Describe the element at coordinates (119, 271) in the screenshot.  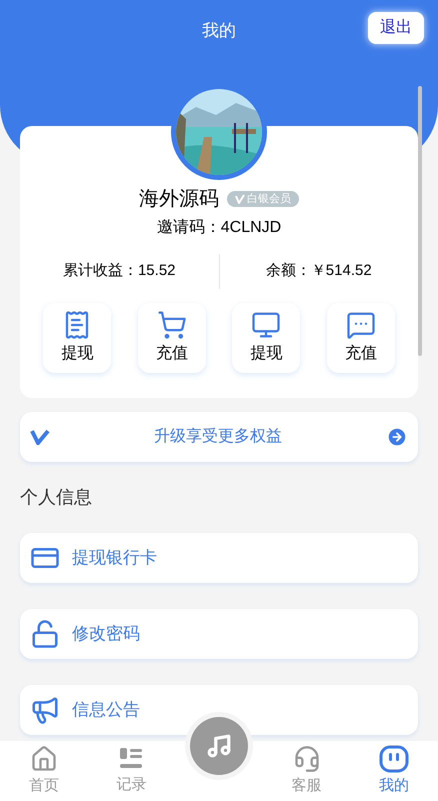
I see `stat-value: 累计收益：15.52` at that location.